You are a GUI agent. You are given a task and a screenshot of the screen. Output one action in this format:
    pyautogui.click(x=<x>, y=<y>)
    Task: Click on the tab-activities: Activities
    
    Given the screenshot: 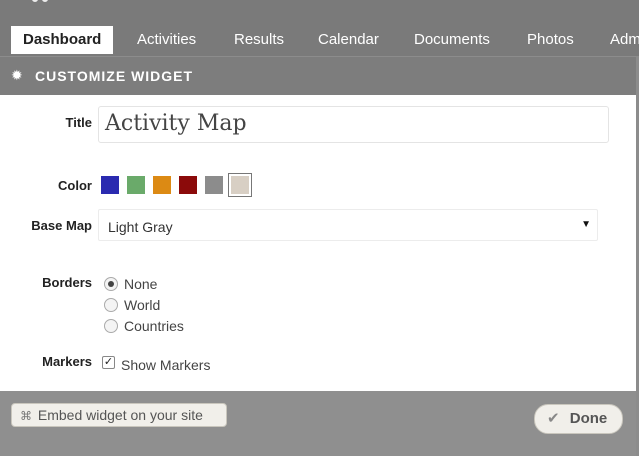 What is the action you would take?
    pyautogui.click(x=166, y=40)
    